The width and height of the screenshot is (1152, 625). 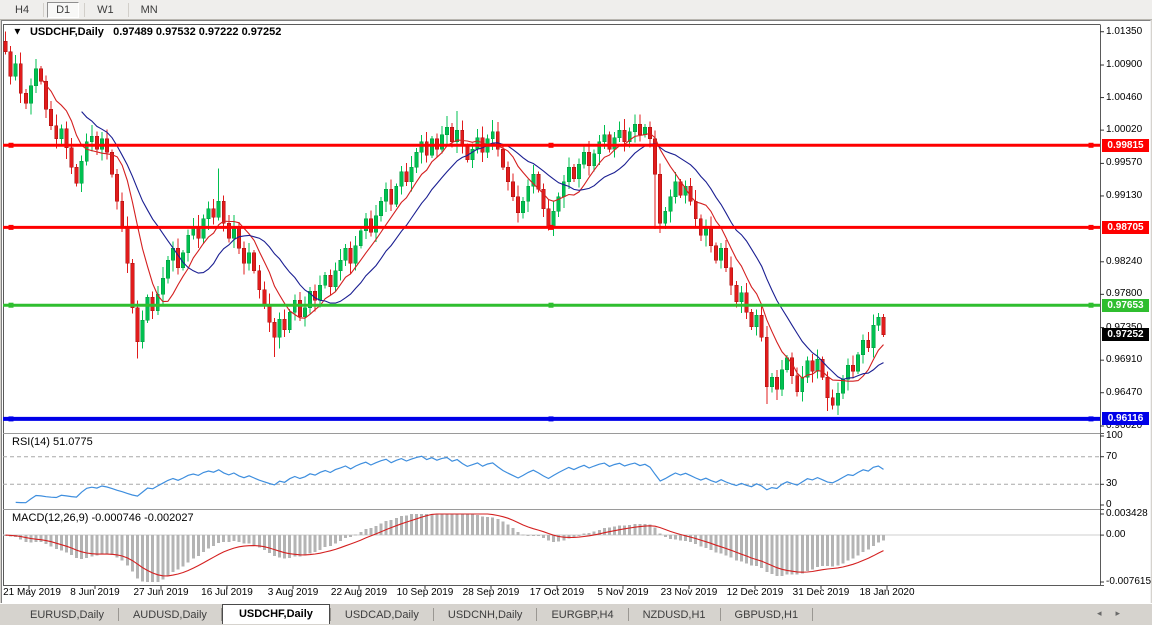 I want to click on tab-usdcad-daily: USDCAD,Daily, so click(x=382, y=615).